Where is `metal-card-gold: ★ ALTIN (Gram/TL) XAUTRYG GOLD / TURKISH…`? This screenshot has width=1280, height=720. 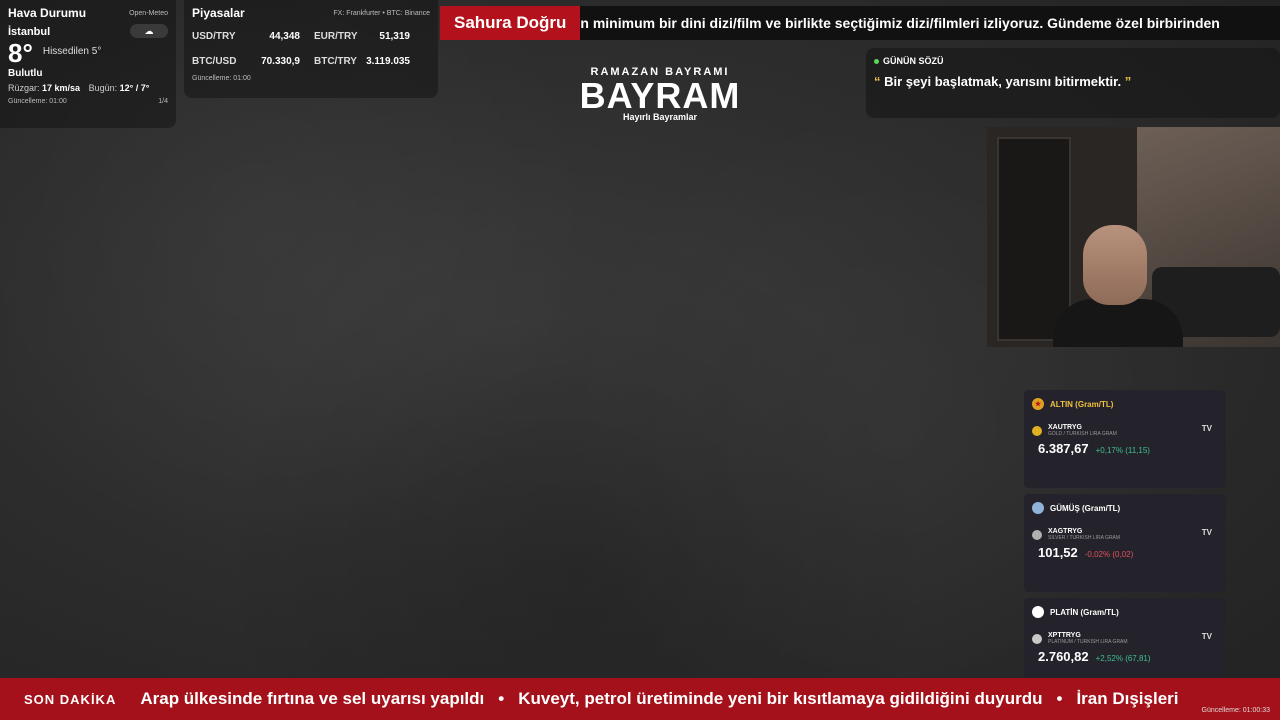
metal-card-gold: ★ ALTIN (Gram/TL) XAUTRYG GOLD / TURKISH… is located at coordinates (1125, 439).